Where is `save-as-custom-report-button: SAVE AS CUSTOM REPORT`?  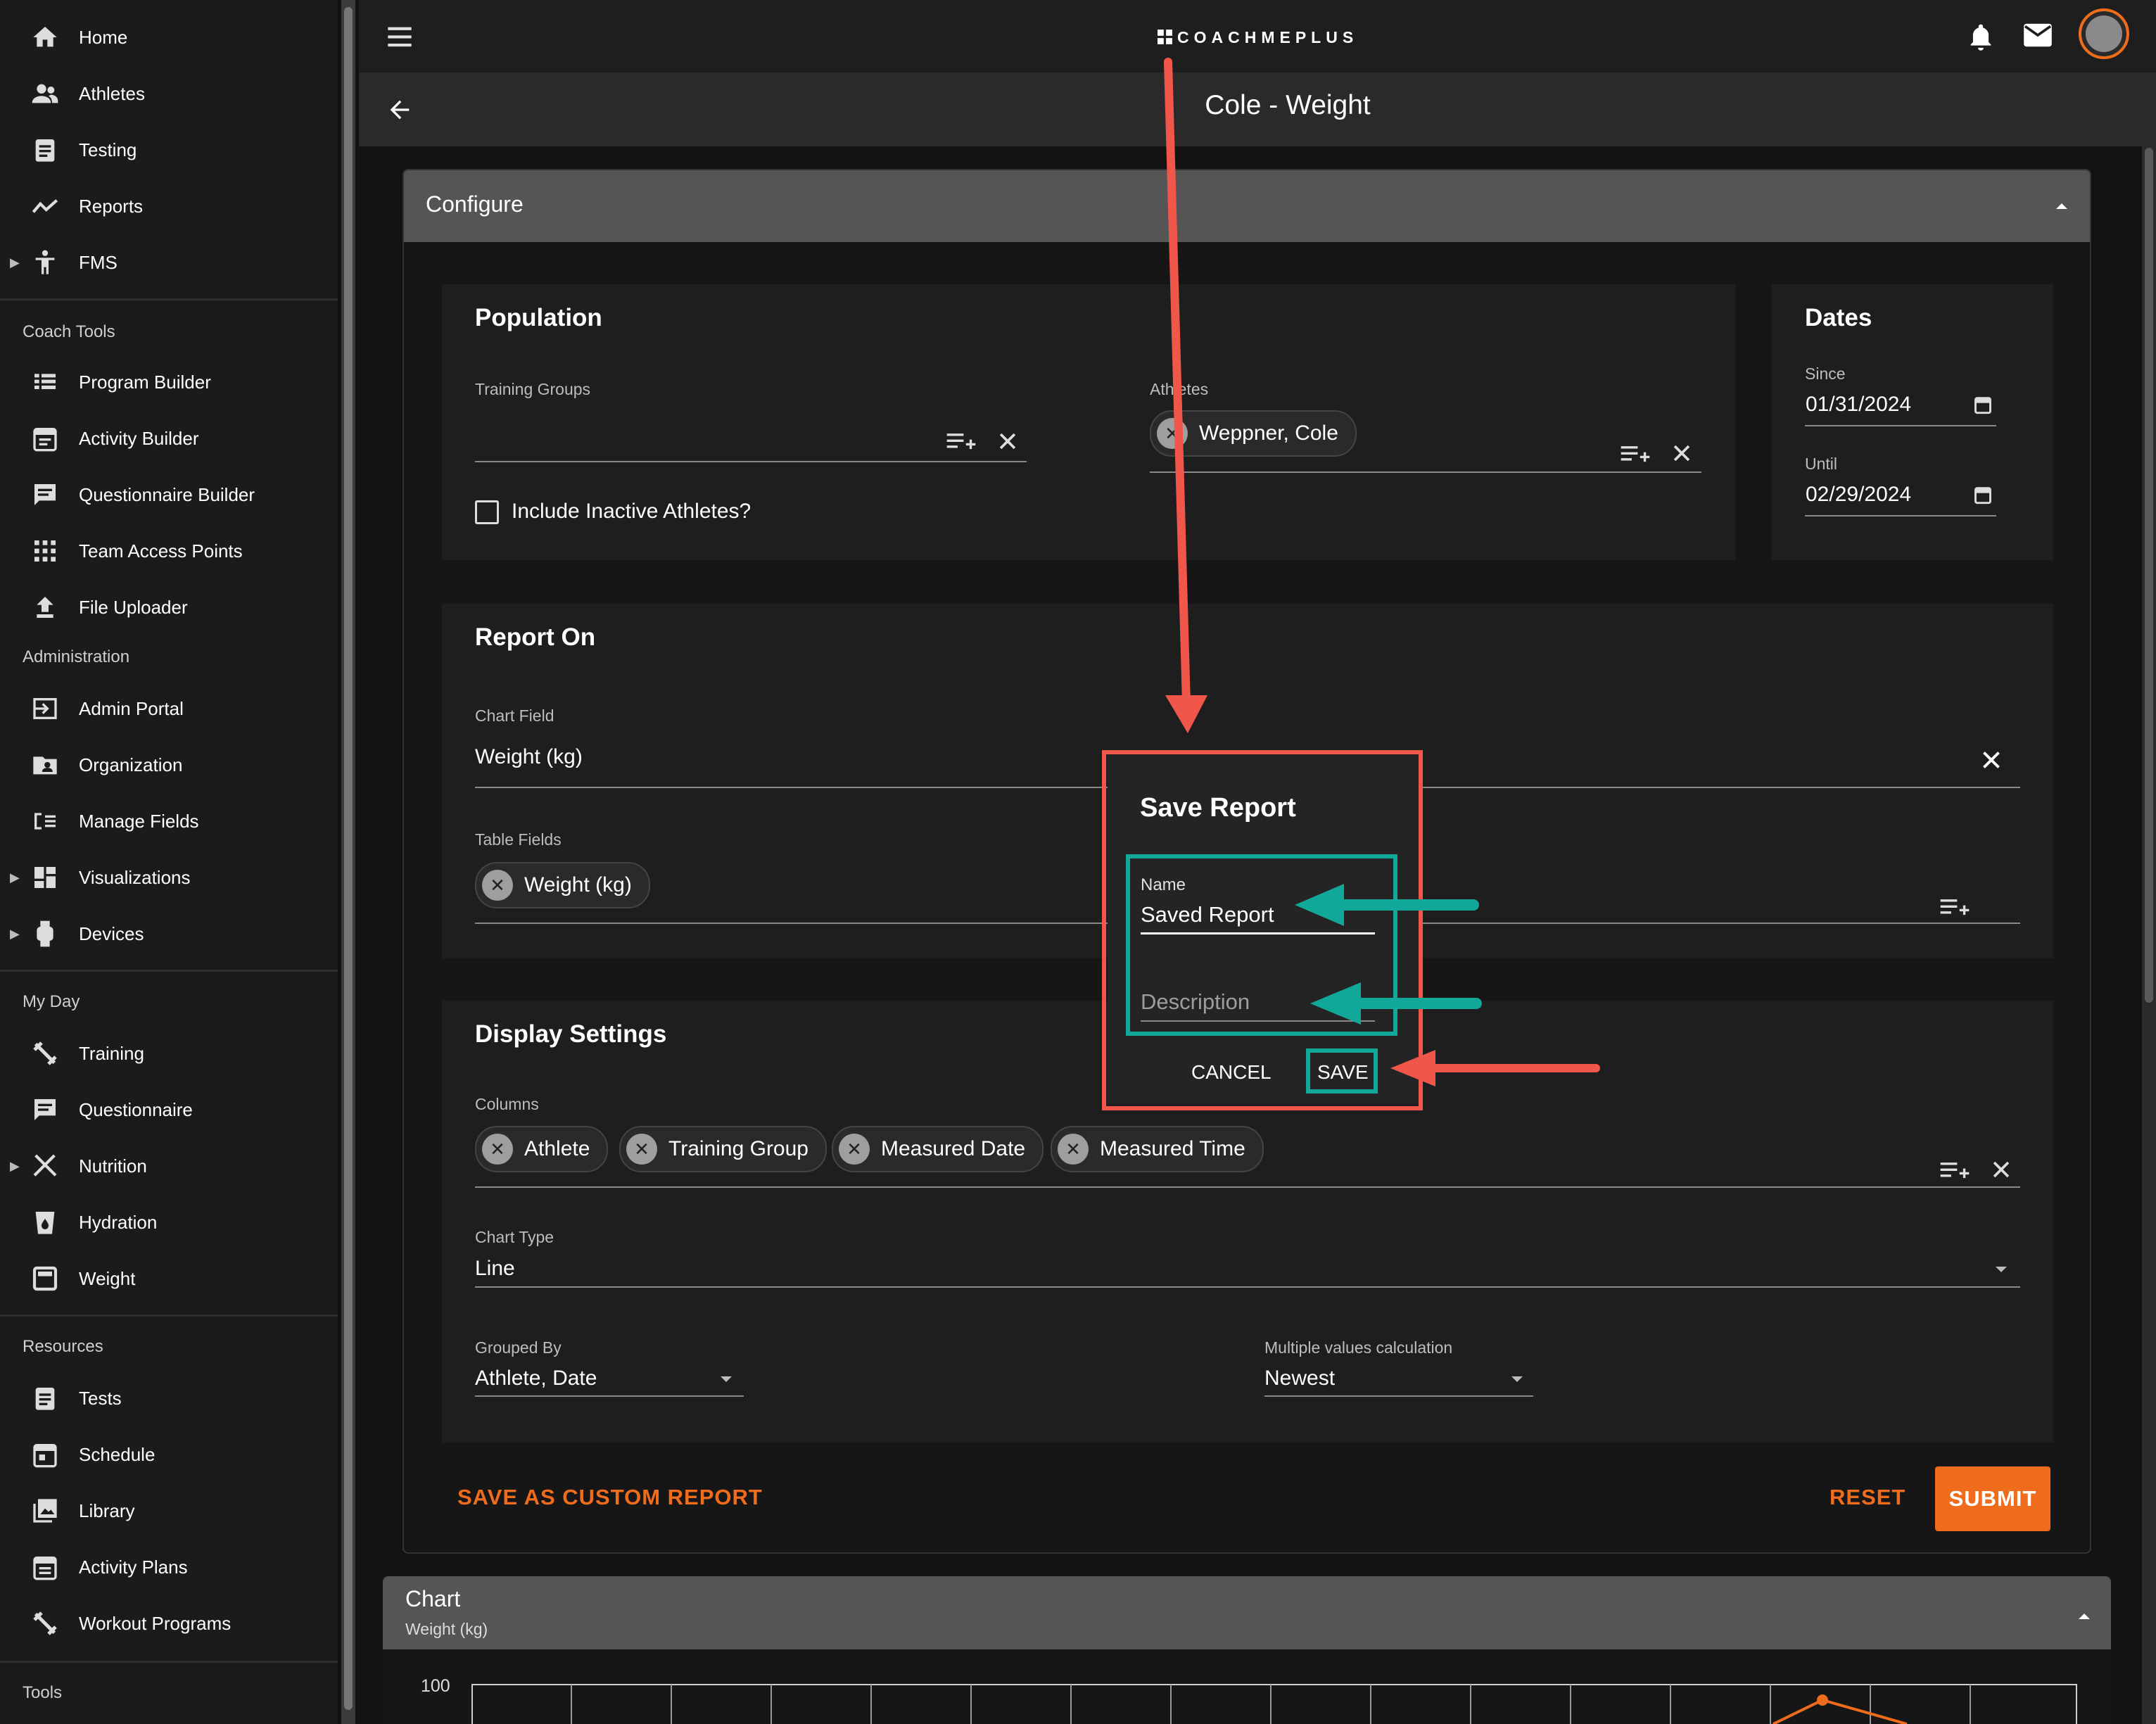
save-as-custom-report-button: SAVE AS CUSTOM REPORT is located at coordinates (610, 1497).